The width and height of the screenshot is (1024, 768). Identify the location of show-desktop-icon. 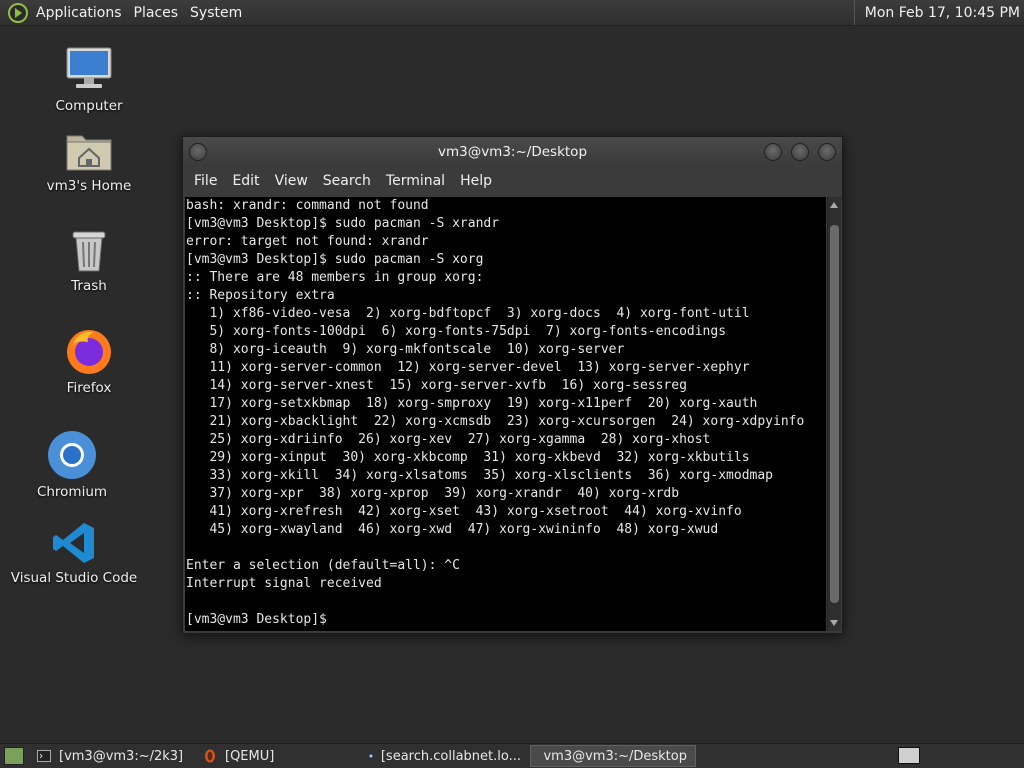
(14, 756).